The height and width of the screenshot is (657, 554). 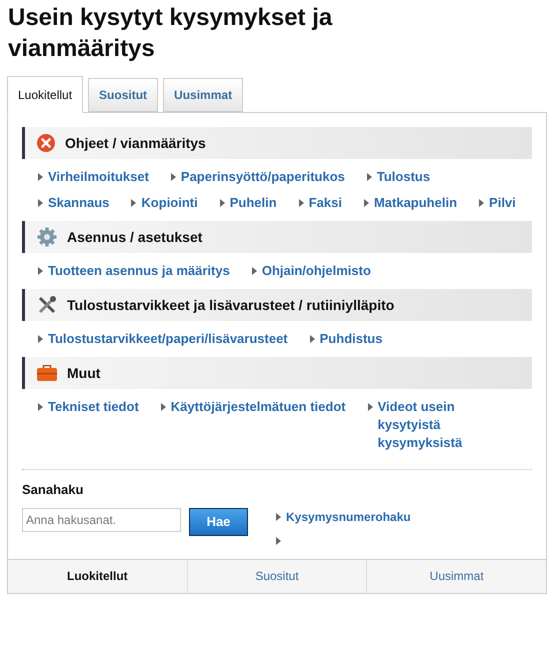 What do you see at coordinates (93, 407) in the screenshot?
I see `category-link: Tekniset tiedot` at bounding box center [93, 407].